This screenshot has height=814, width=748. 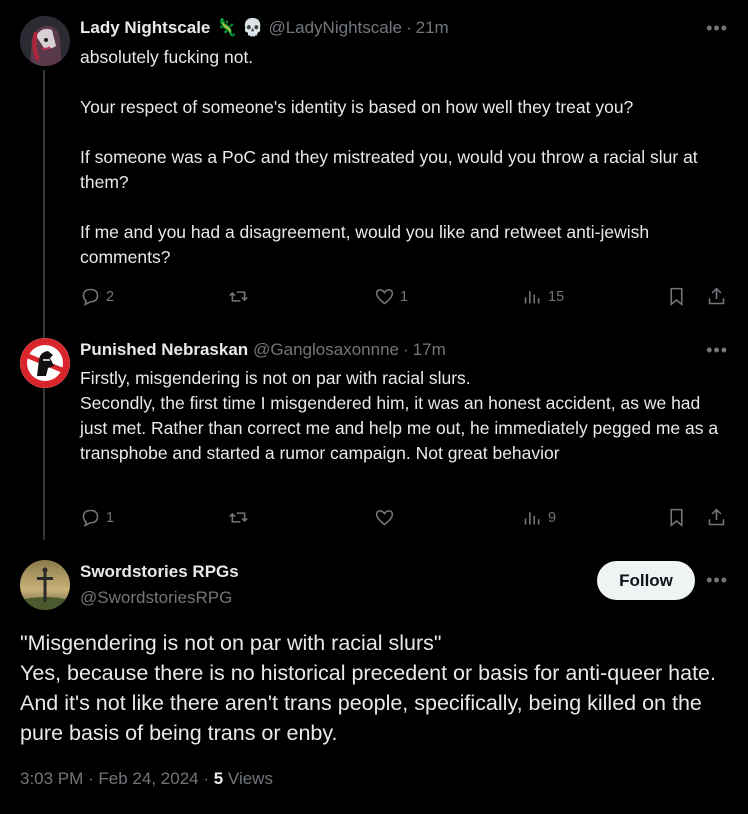 What do you see at coordinates (167, 57) in the screenshot?
I see `tweet-line: absolutely fucking not.` at bounding box center [167, 57].